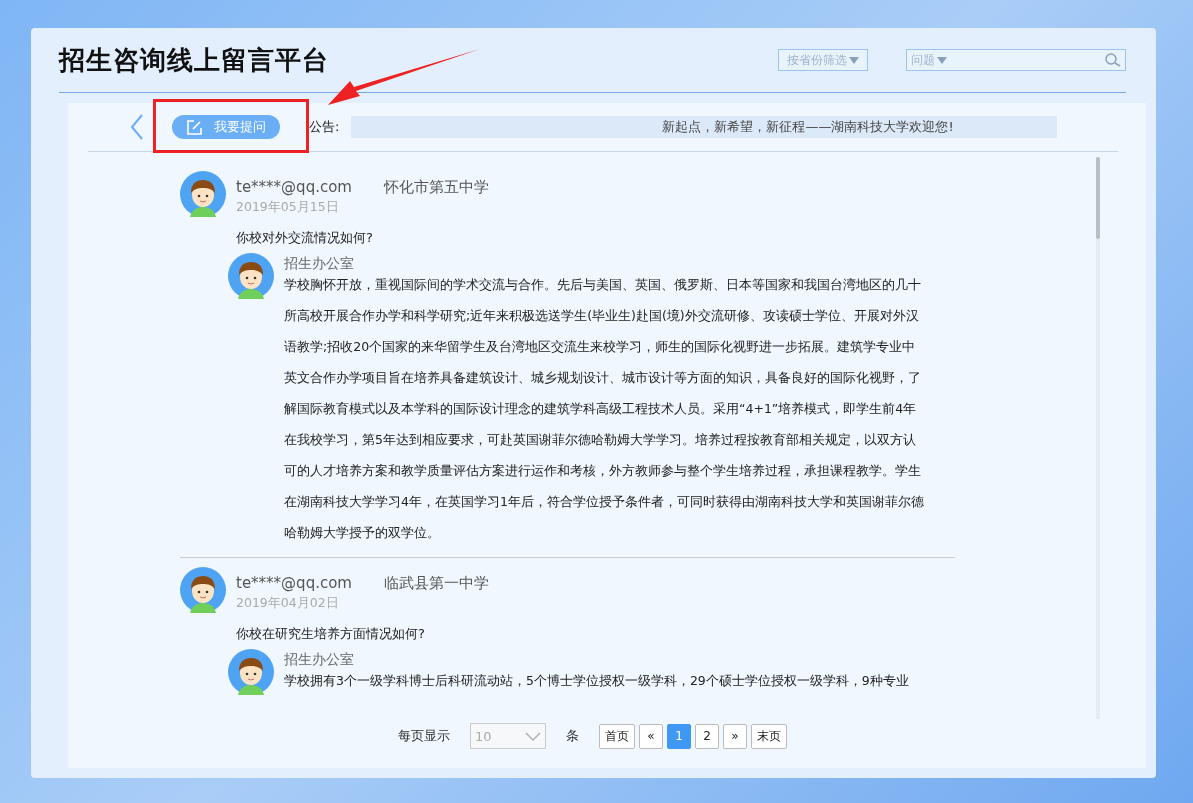 The height and width of the screenshot is (803, 1193). I want to click on reply-text: 学校拥有3个一级学科博士后科研流动站，5个博士学位授权一级学科，29个硕士学位授权一级学科，9种专业, so click(597, 681).